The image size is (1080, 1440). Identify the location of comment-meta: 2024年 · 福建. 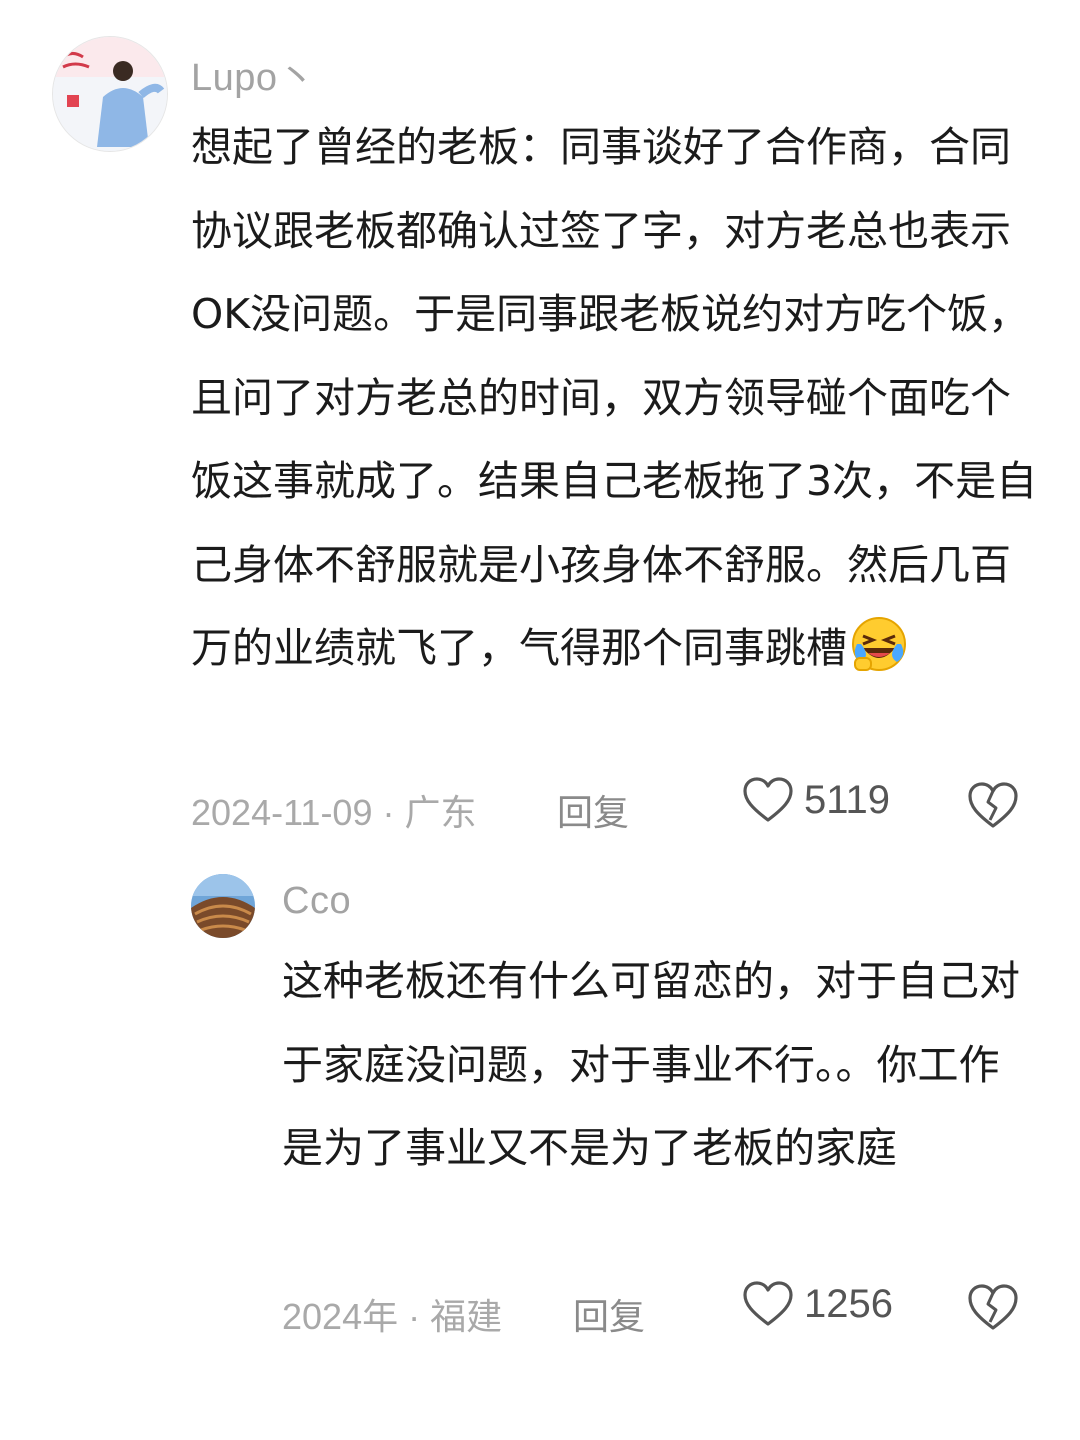
(392, 1316).